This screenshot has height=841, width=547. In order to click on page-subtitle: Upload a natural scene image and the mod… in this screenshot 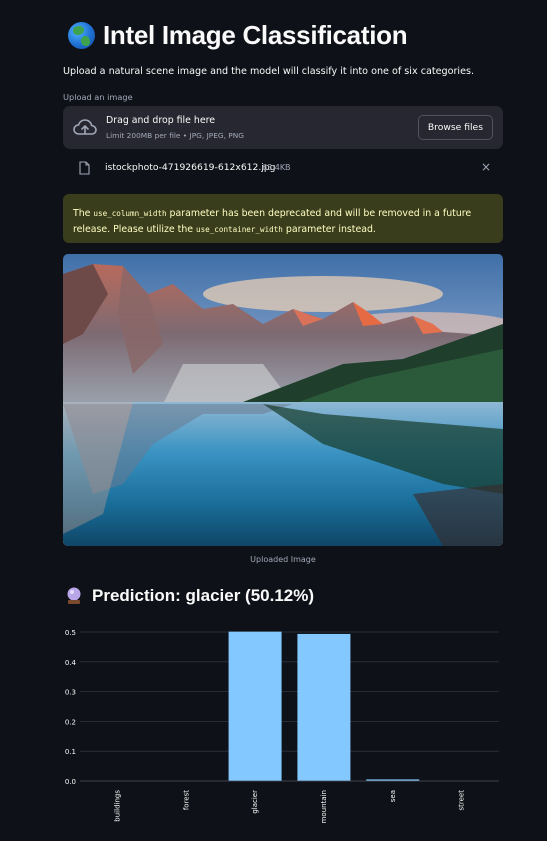, I will do `click(269, 71)`.